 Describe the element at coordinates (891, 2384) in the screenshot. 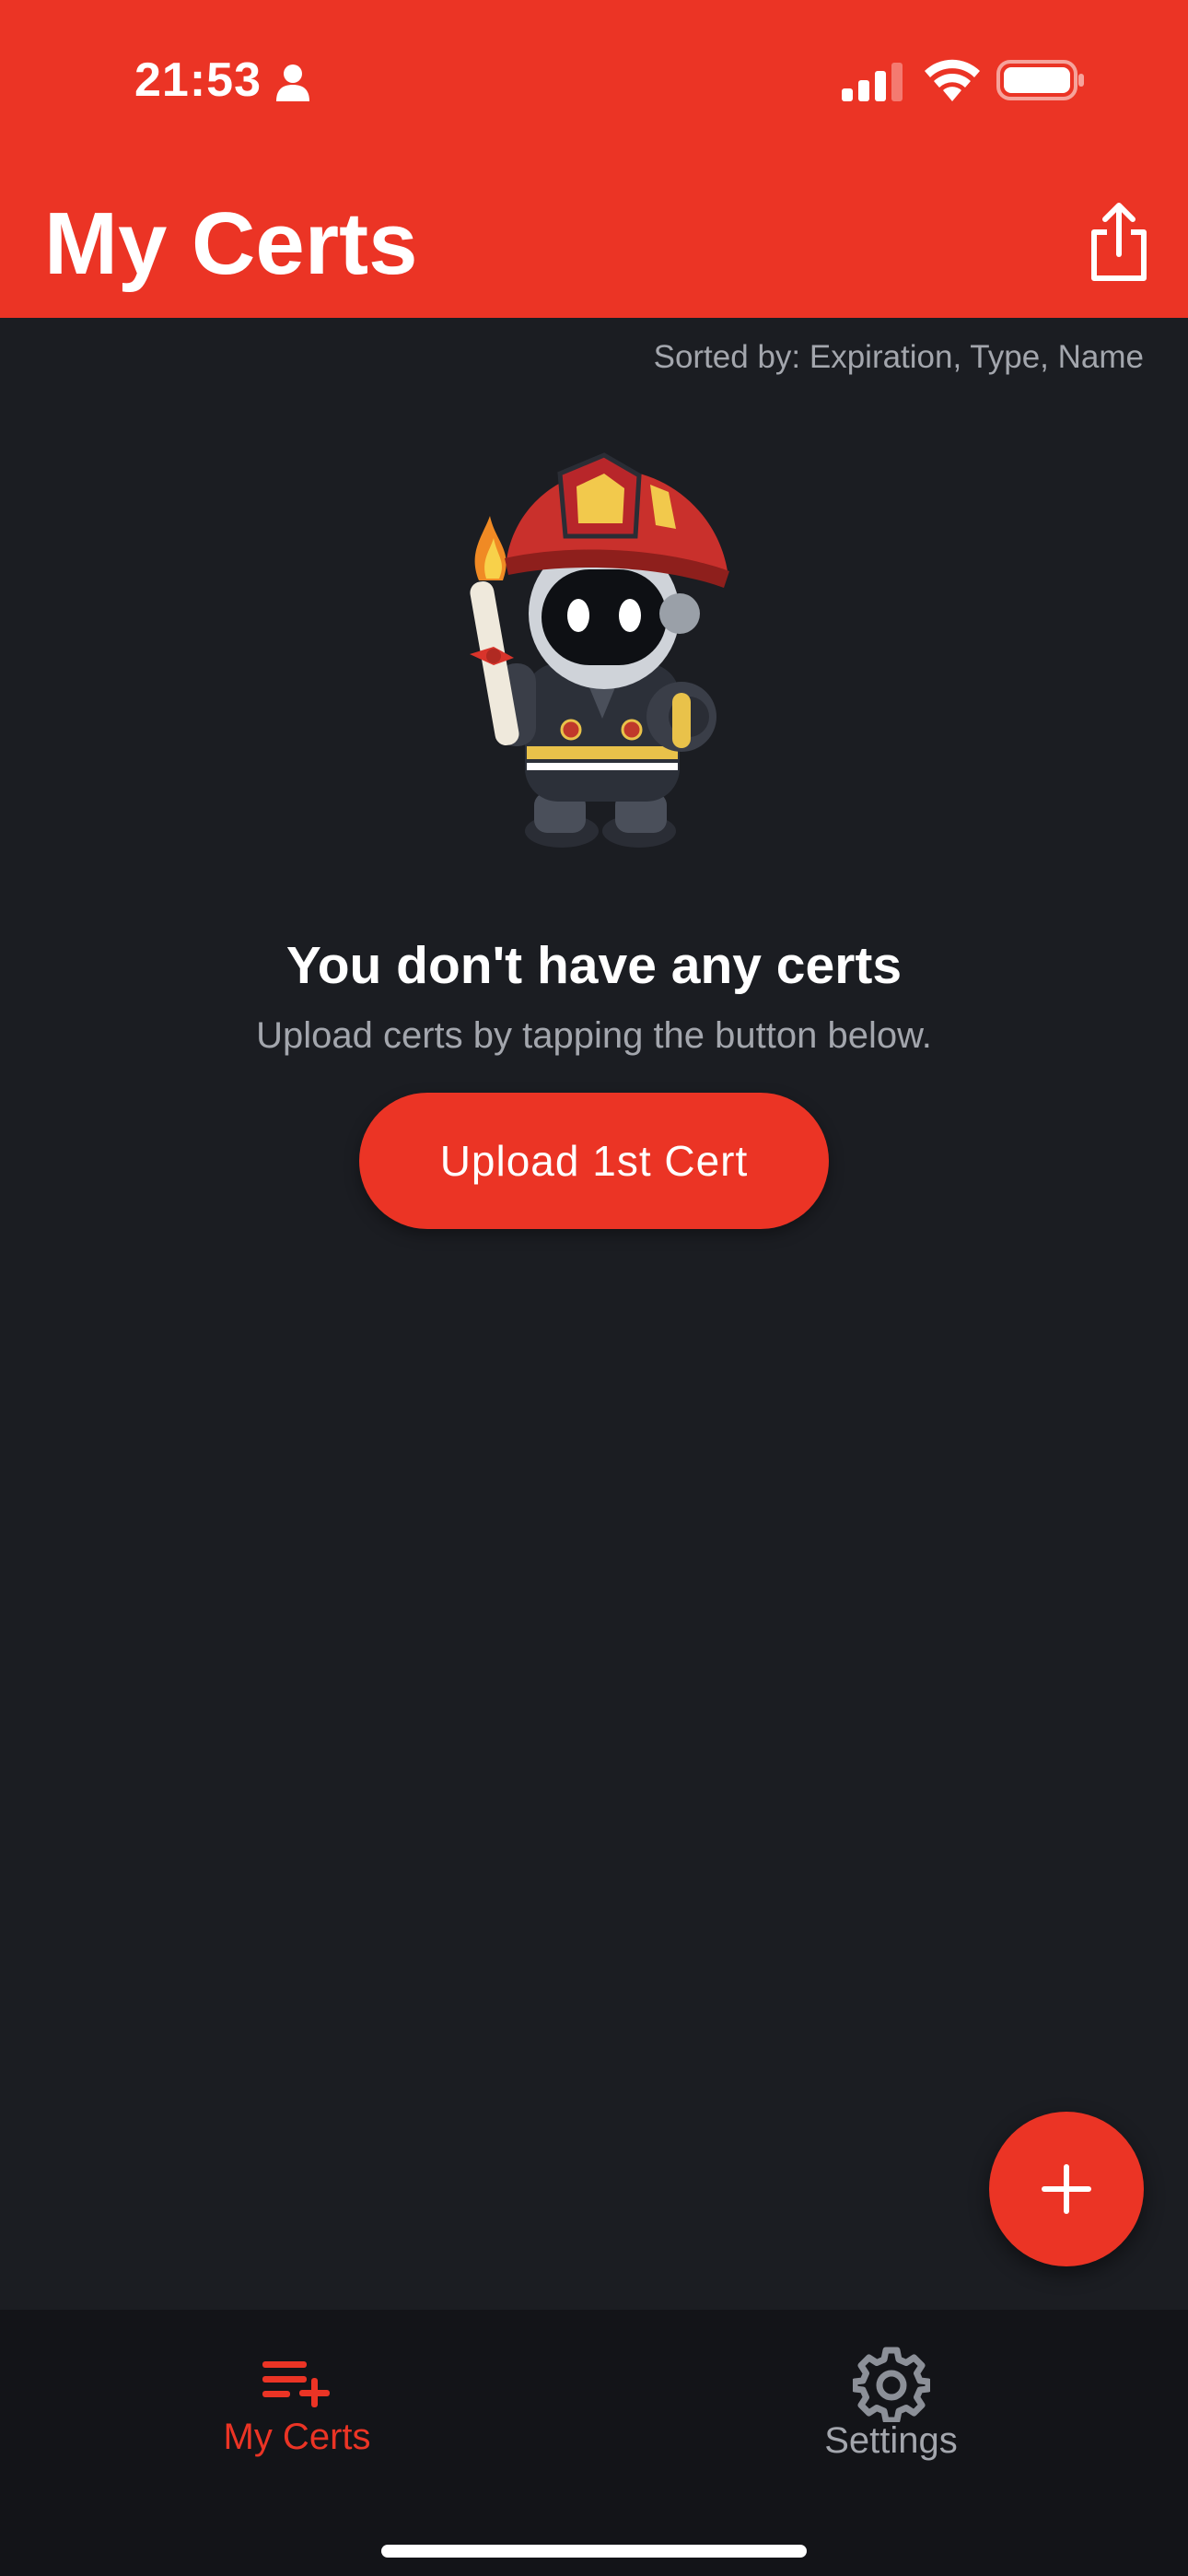

I see `gear-icon` at that location.